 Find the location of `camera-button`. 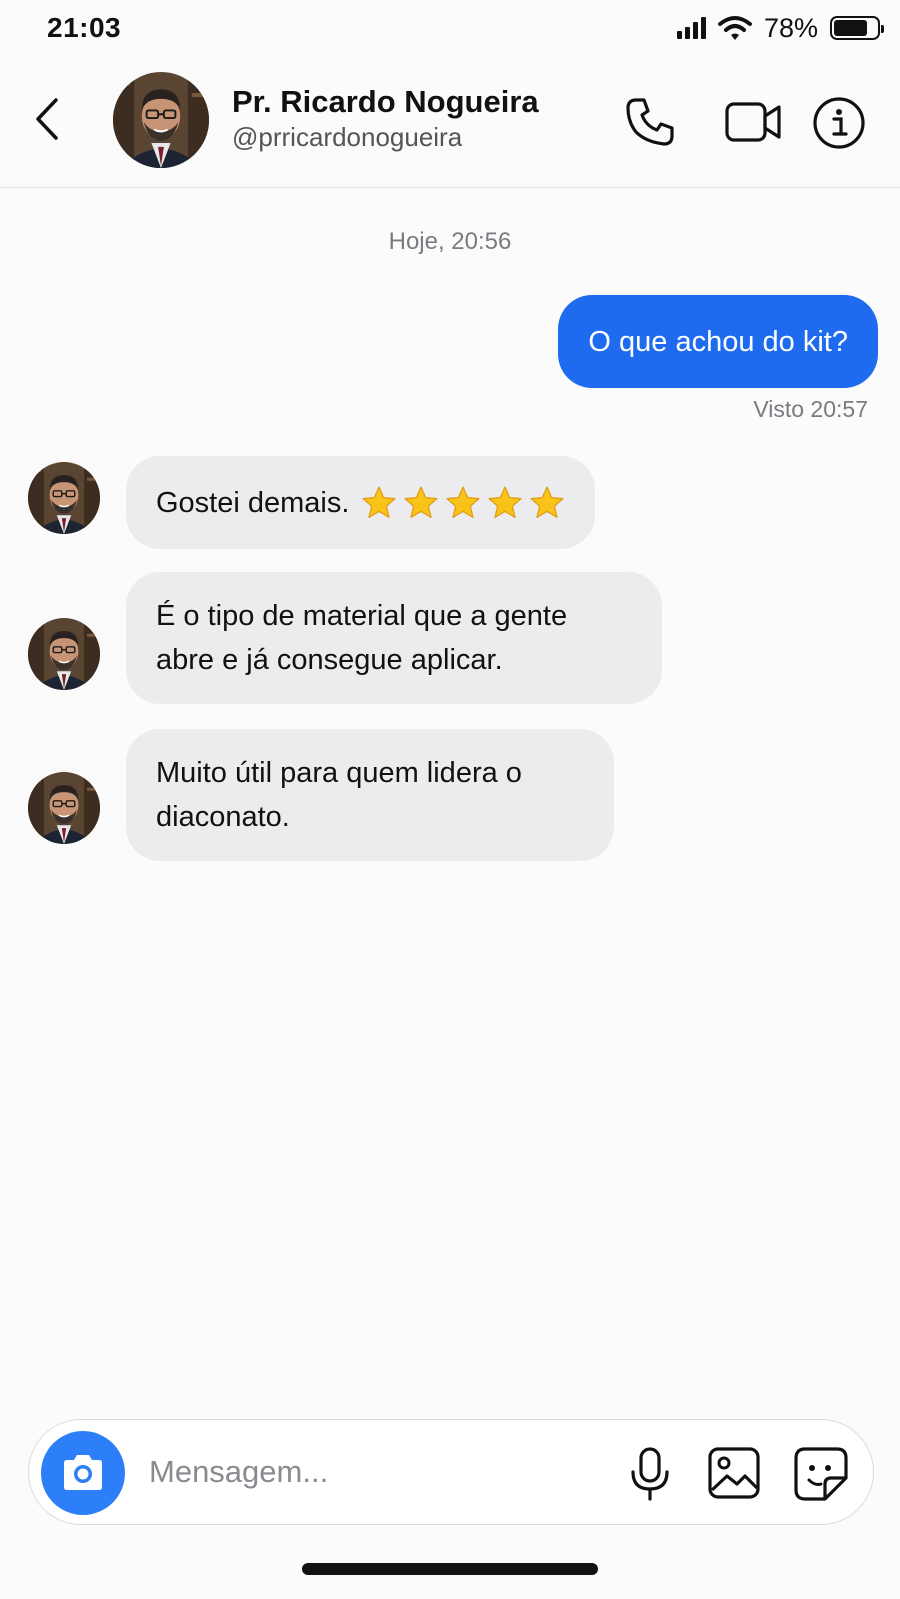

camera-button is located at coordinates (83, 1473).